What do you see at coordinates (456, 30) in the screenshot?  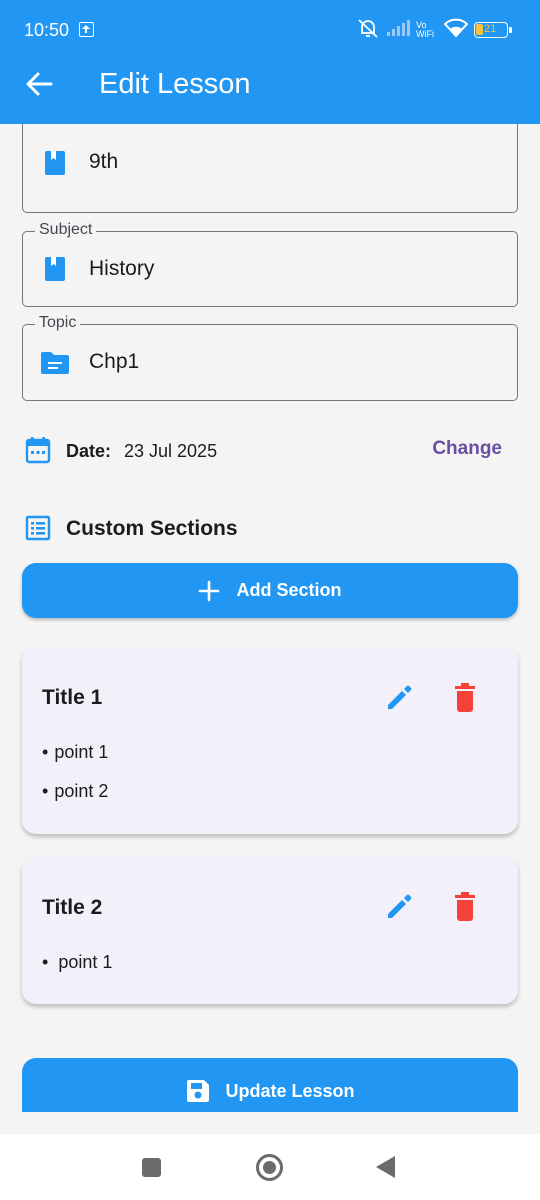 I see `wifi-icon` at bounding box center [456, 30].